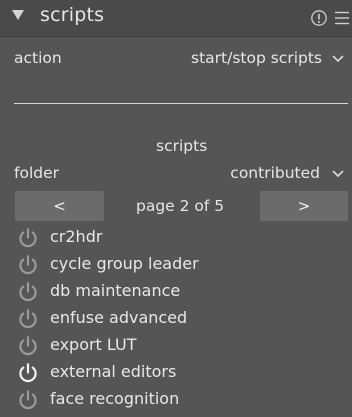  I want to click on script-row: face recognition, so click(179, 400).